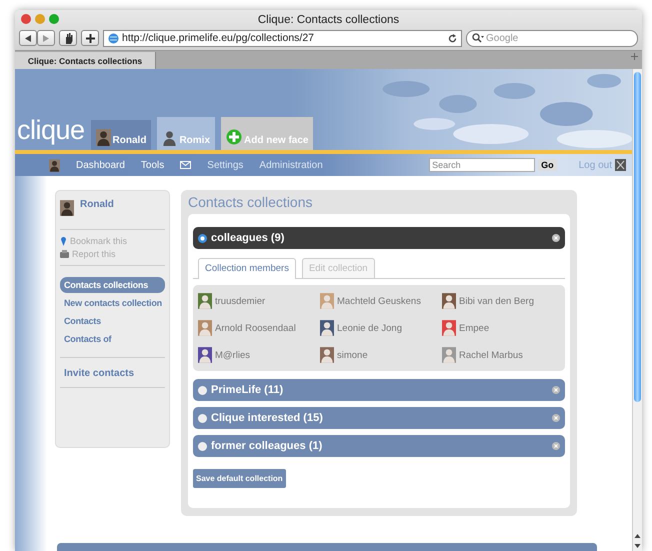 This screenshot has width=652, height=551. I want to click on printer-icon, so click(64, 254).